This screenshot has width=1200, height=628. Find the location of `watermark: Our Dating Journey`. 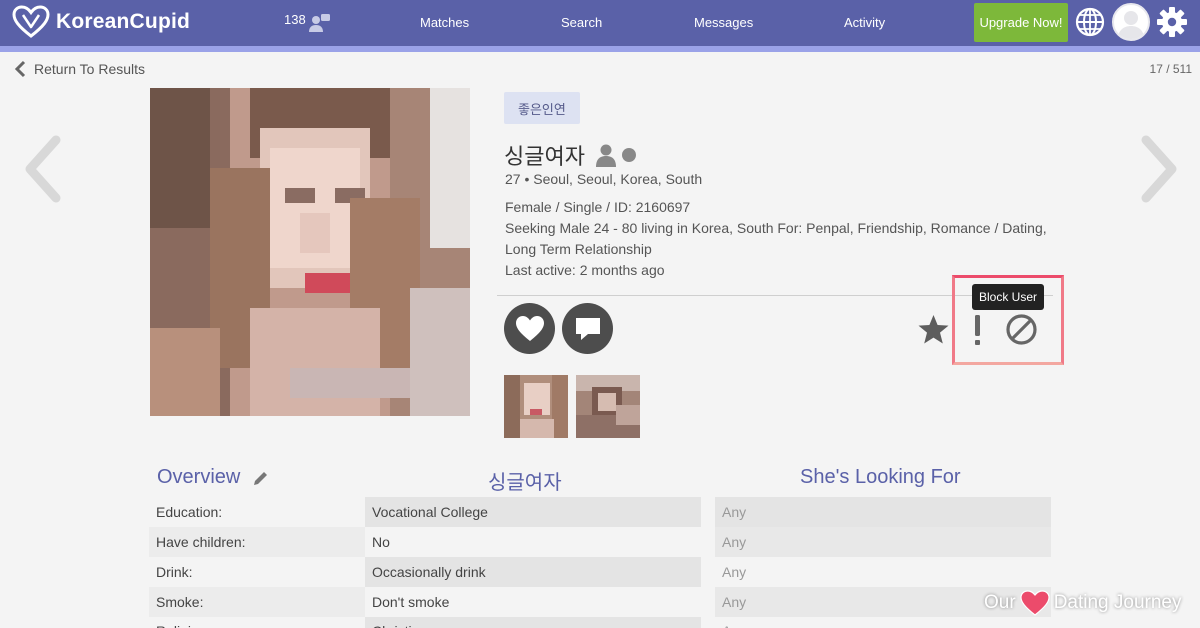

watermark: Our Dating Journey is located at coordinates (1082, 603).